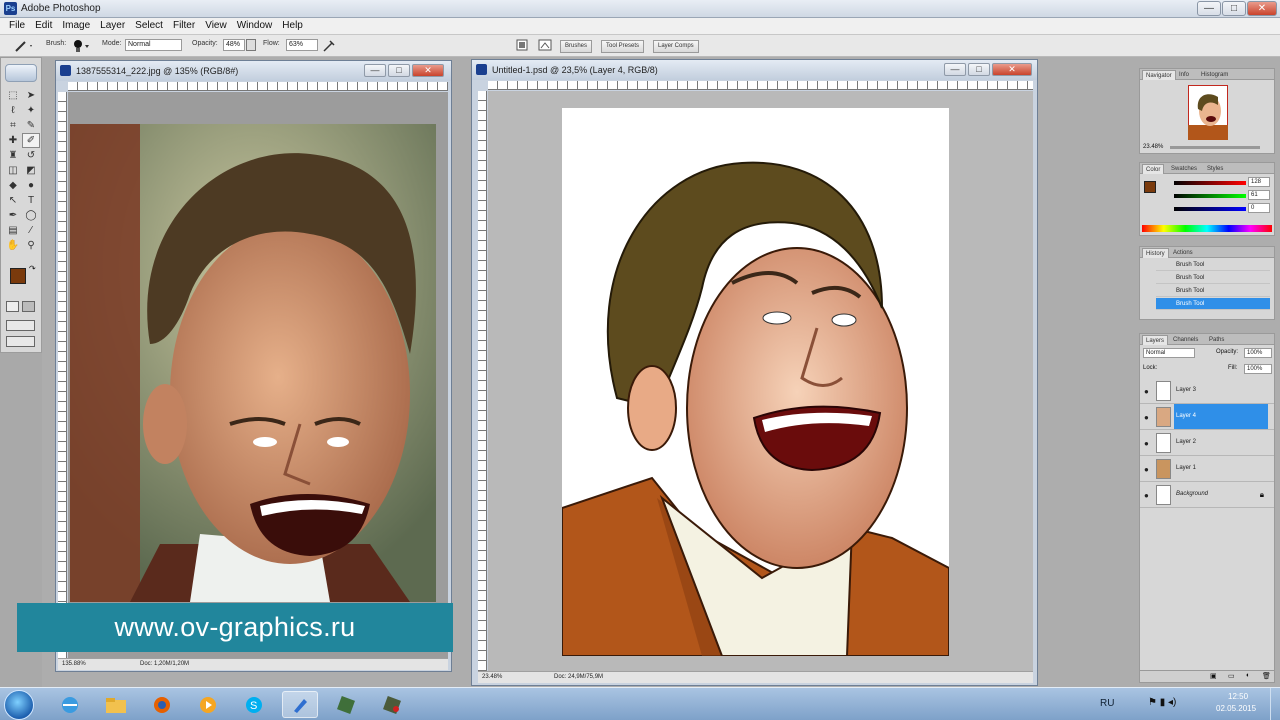 The width and height of the screenshot is (1280, 720). What do you see at coordinates (1214, 75) in the screenshot?
I see `tab-histogram: Histogram` at bounding box center [1214, 75].